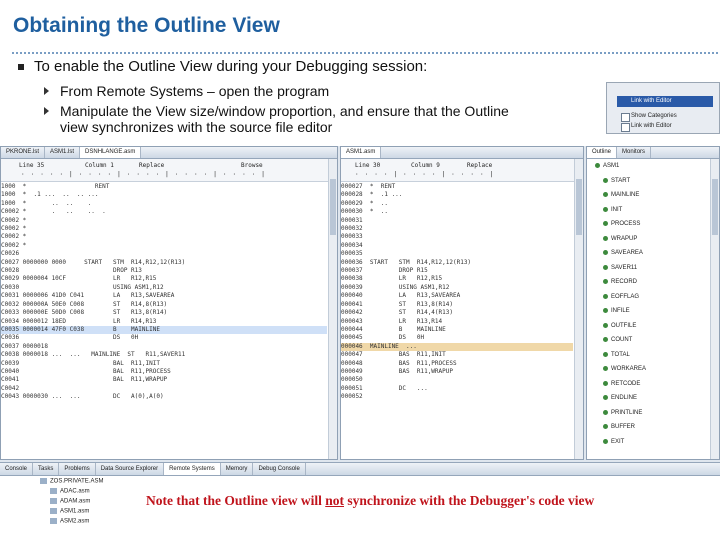 Image resolution: width=720 pixels, height=540 pixels. I want to click on code-line: 000043 LR R13,R14, so click(457, 322).